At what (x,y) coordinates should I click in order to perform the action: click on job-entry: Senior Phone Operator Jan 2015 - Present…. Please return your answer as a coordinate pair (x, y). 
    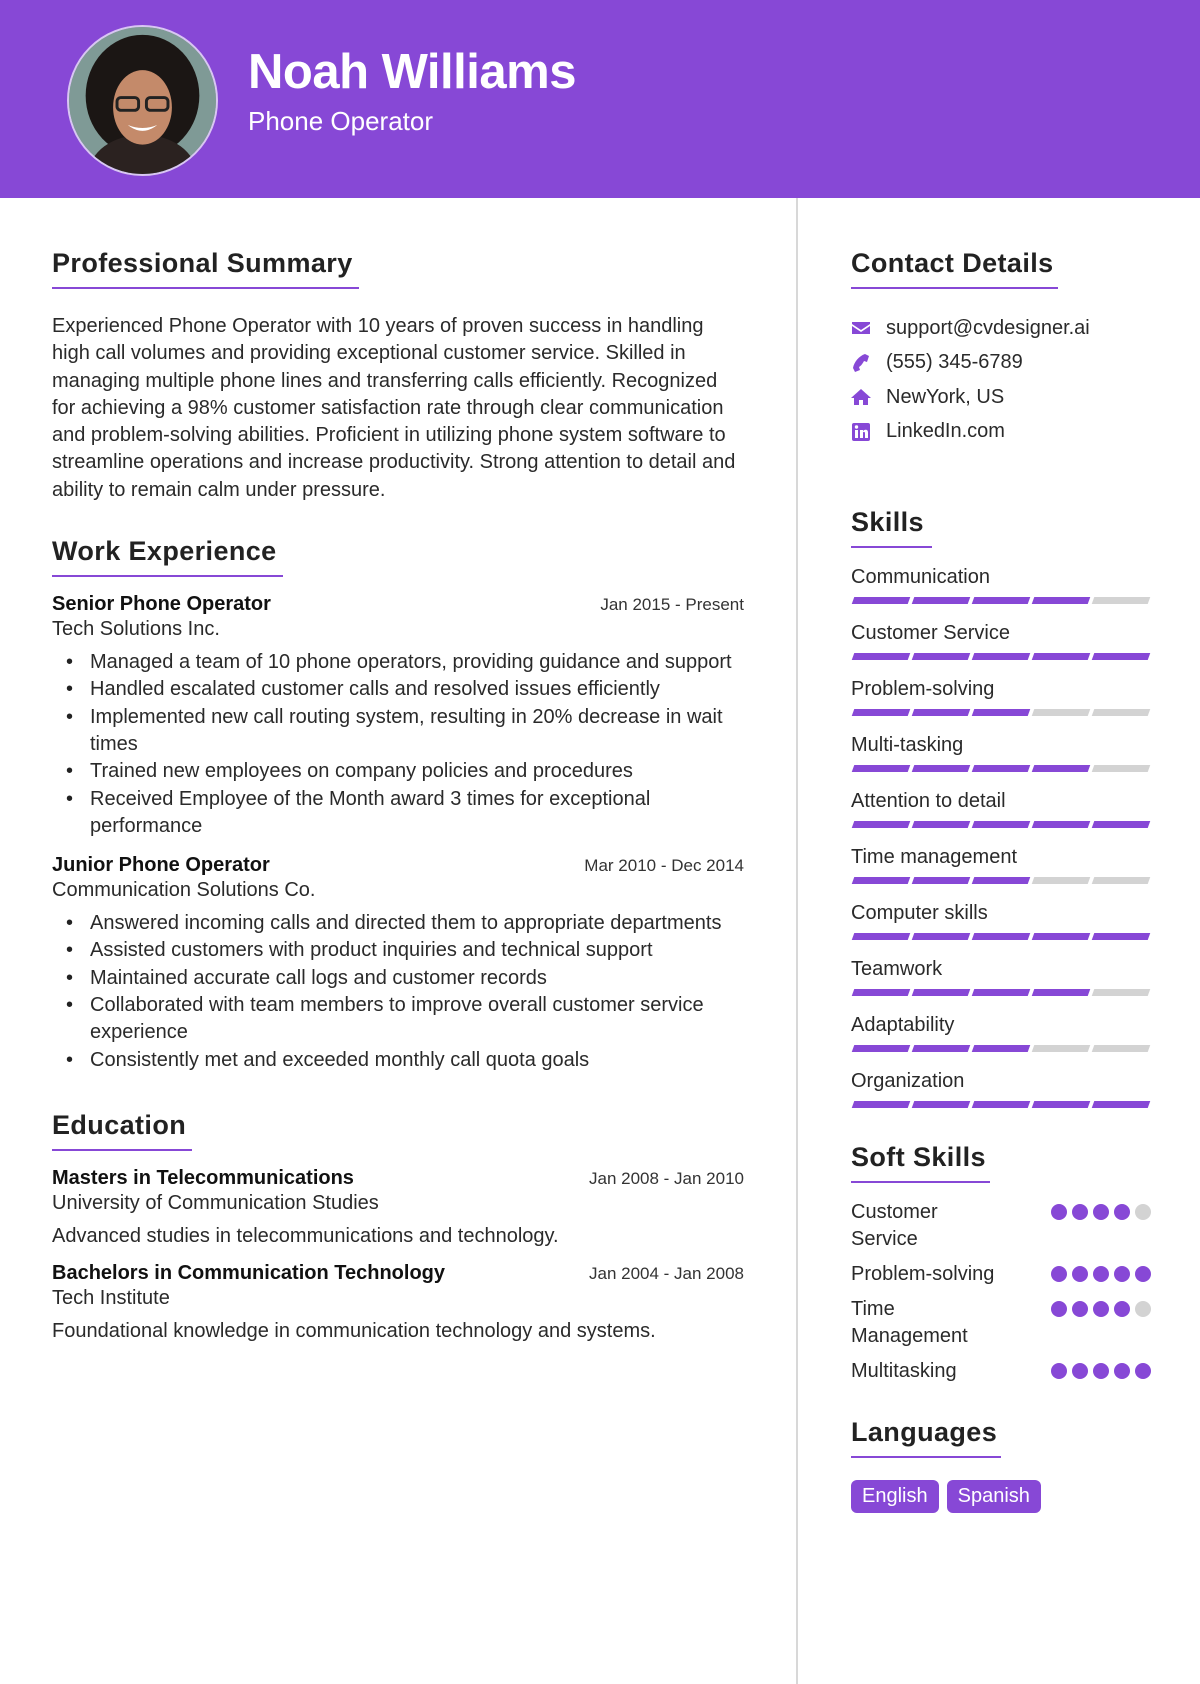
    Looking at the image, I should click on (398, 716).